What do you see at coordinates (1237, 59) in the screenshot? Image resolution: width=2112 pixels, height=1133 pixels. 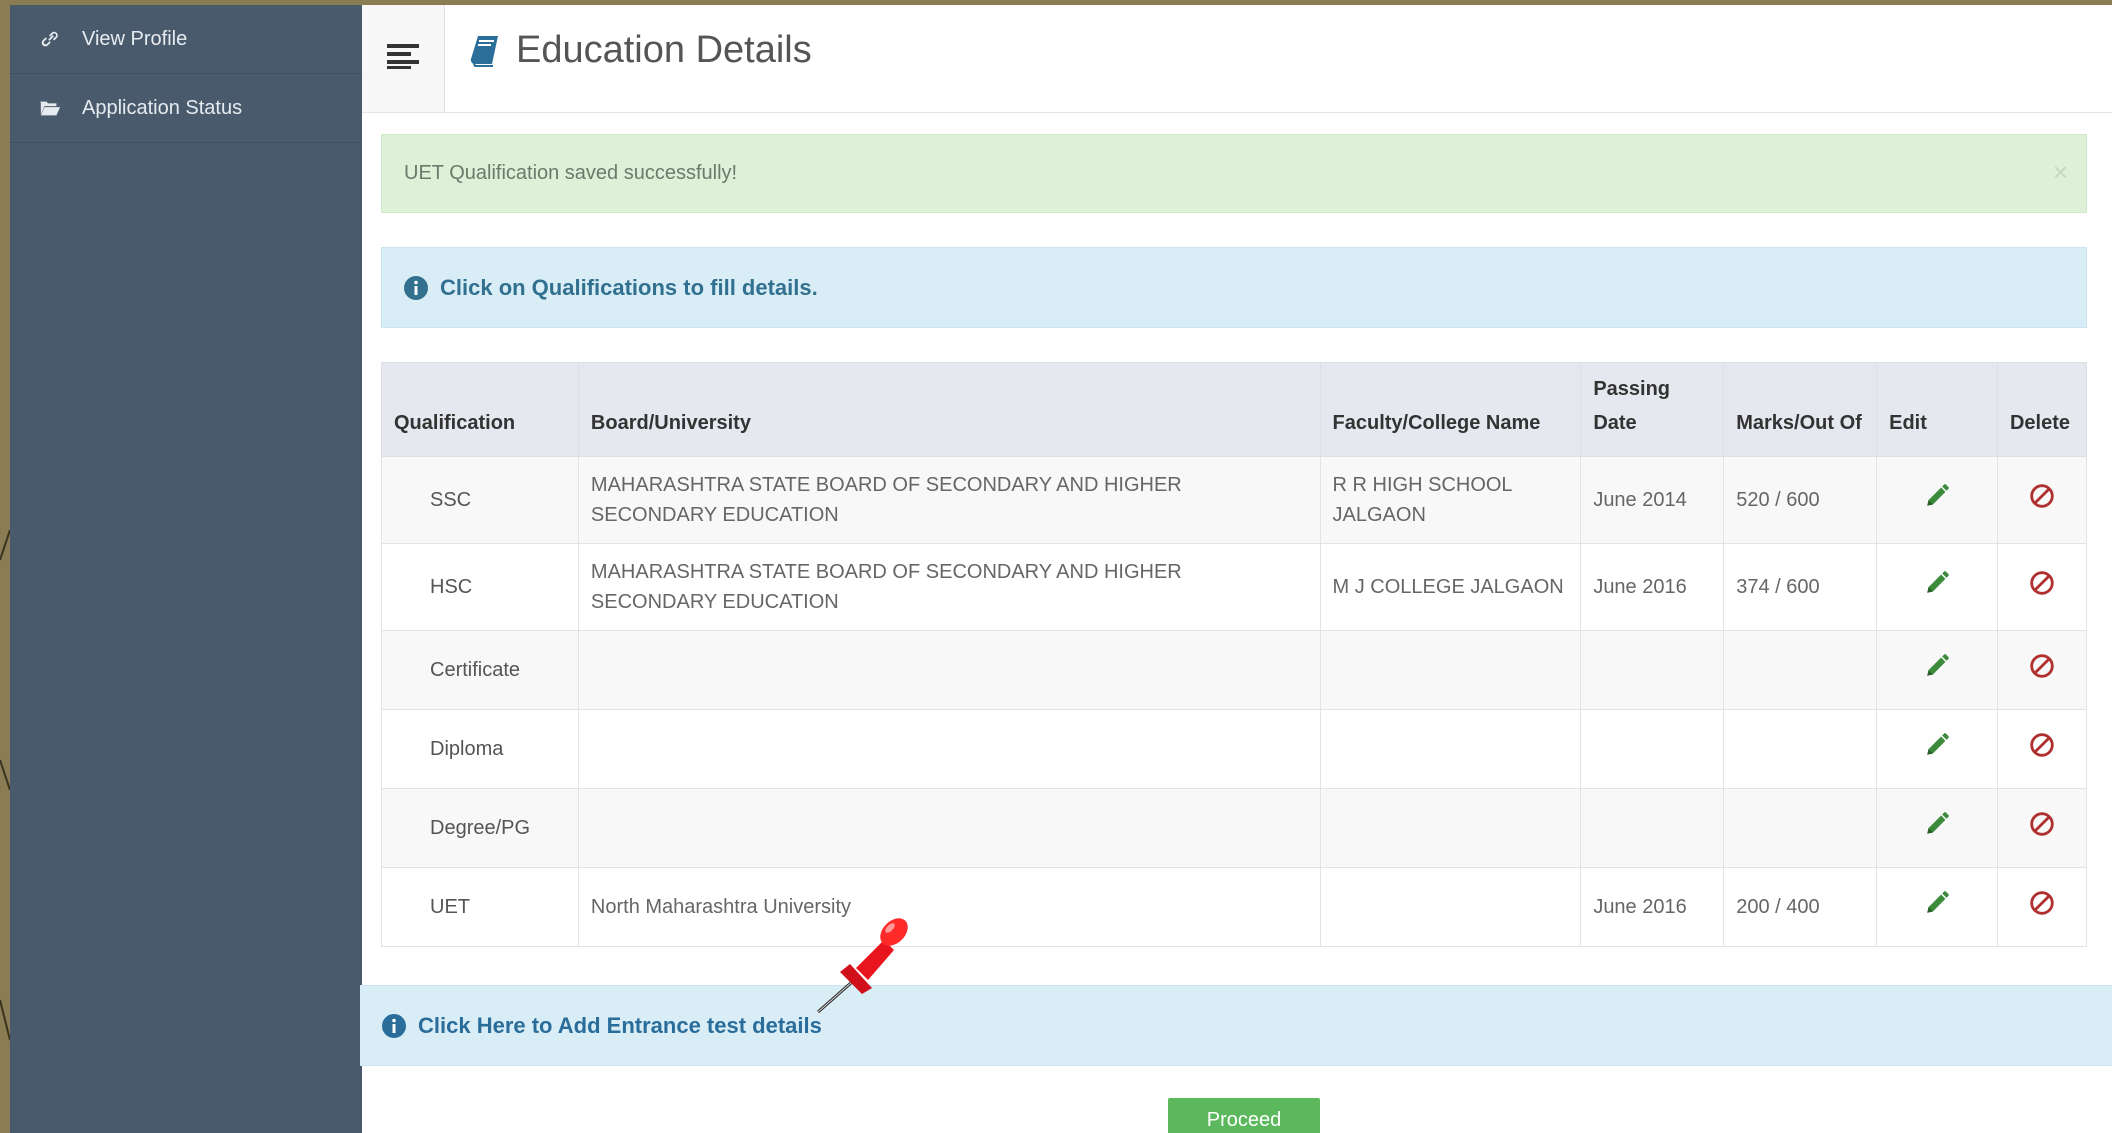 I see `top-bar: Education Details` at bounding box center [1237, 59].